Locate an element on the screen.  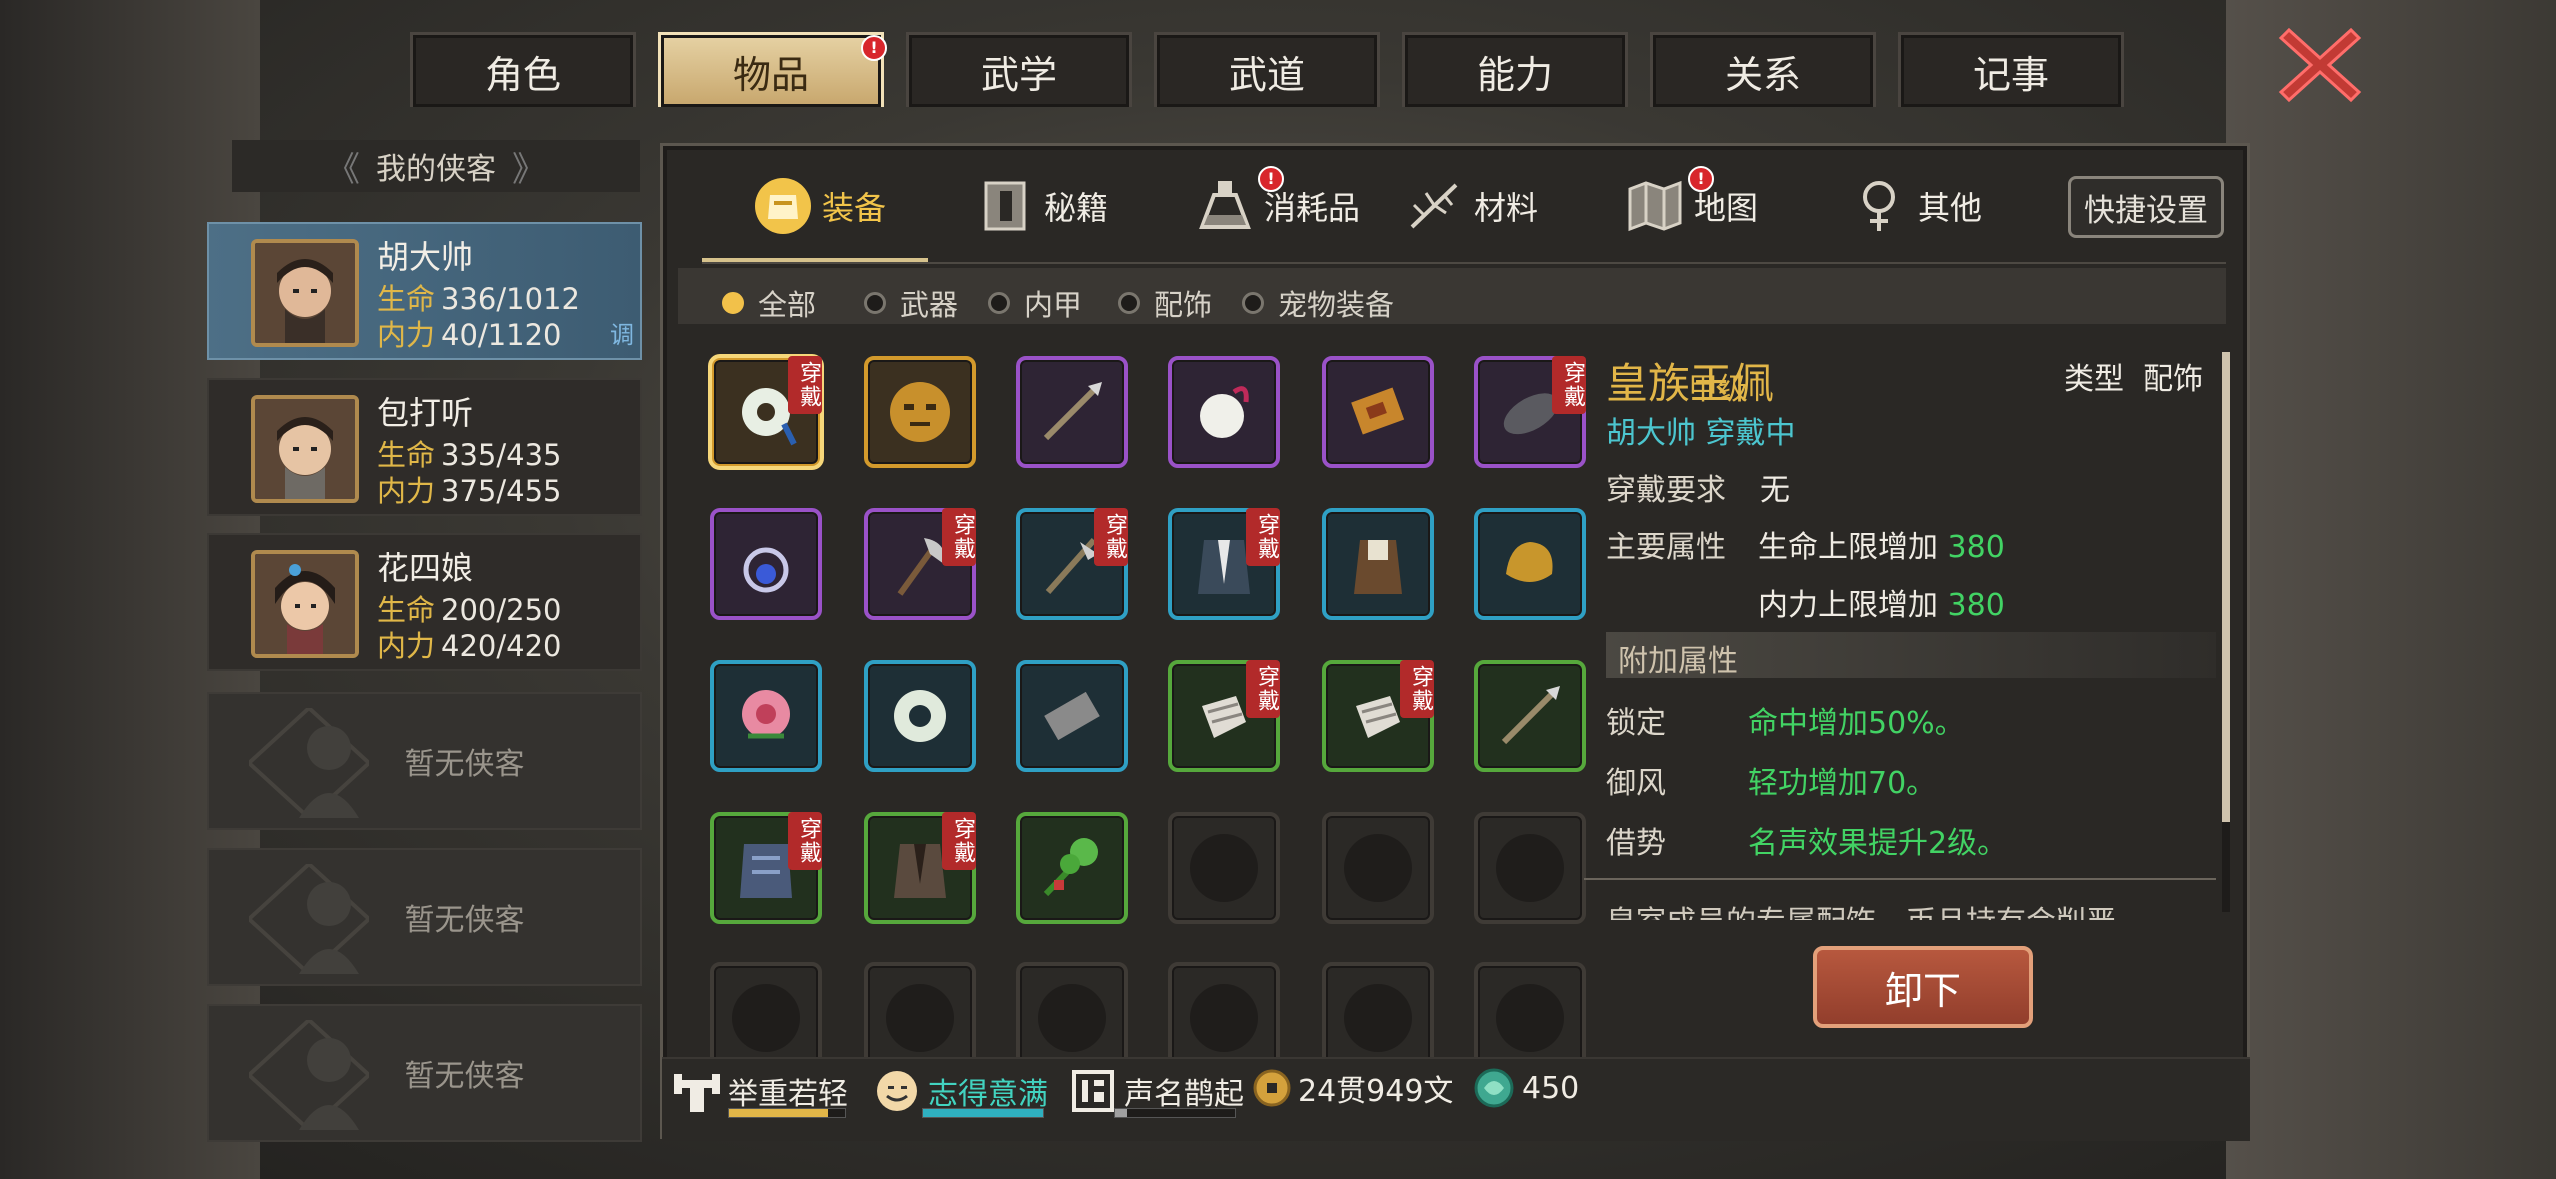
tab-4: 能力 is located at coordinates (1515, 69).